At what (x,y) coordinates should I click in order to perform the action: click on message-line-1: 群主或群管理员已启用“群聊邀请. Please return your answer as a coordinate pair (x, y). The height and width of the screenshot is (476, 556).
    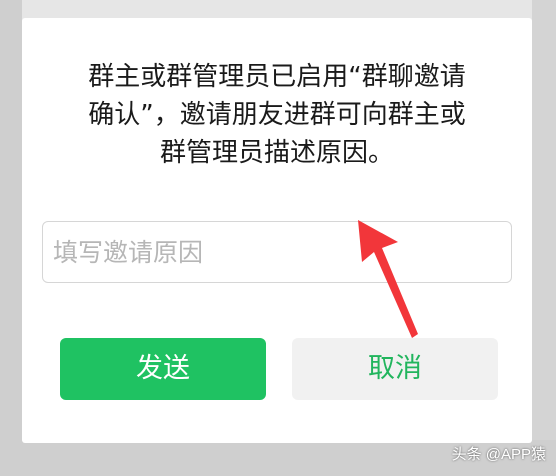
    Looking at the image, I should click on (277, 77).